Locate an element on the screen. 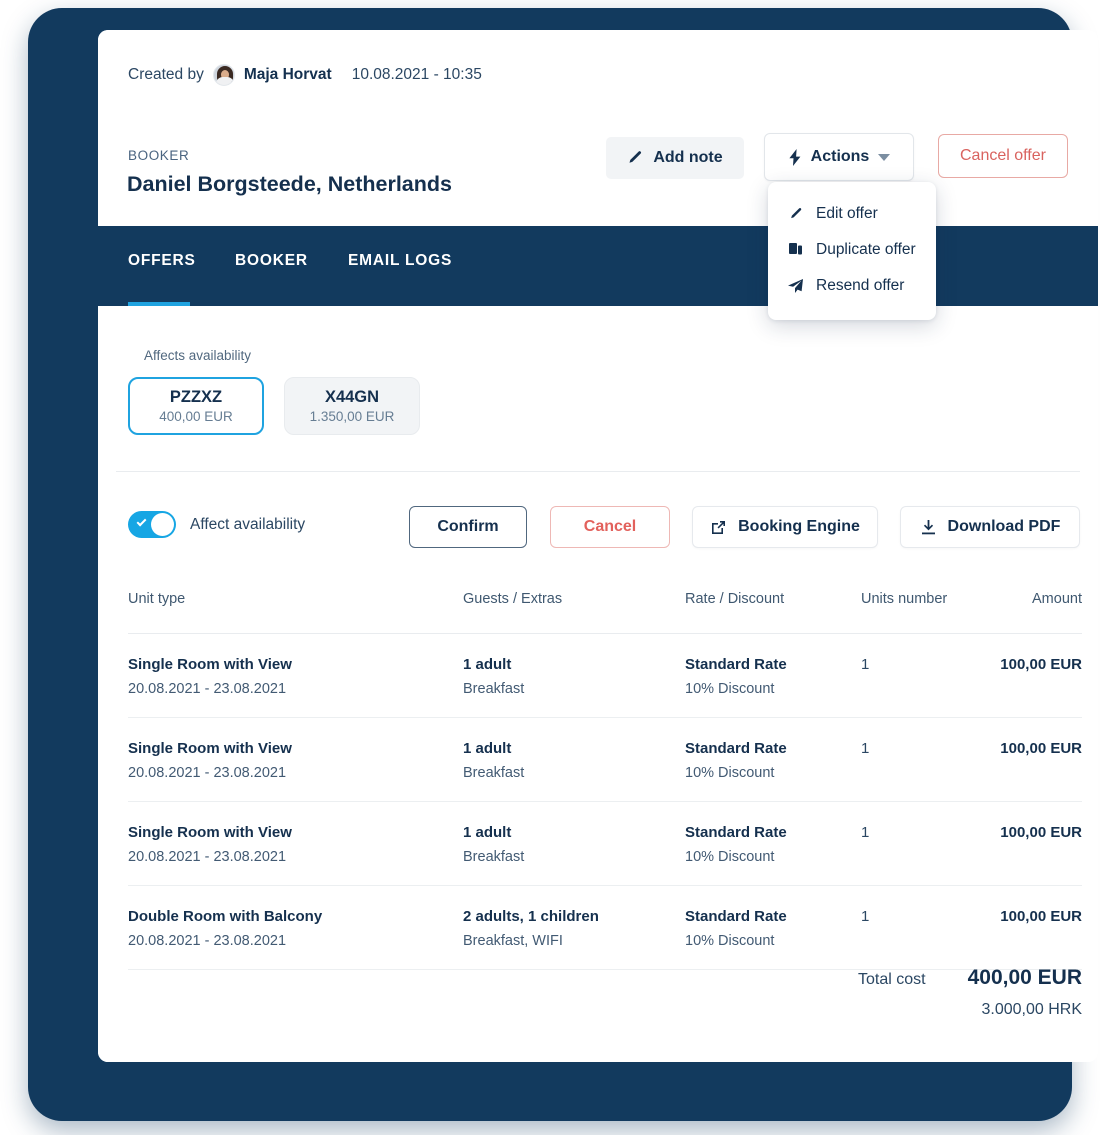 This screenshot has width=1100, height=1135. external-link-icon is located at coordinates (718, 527).